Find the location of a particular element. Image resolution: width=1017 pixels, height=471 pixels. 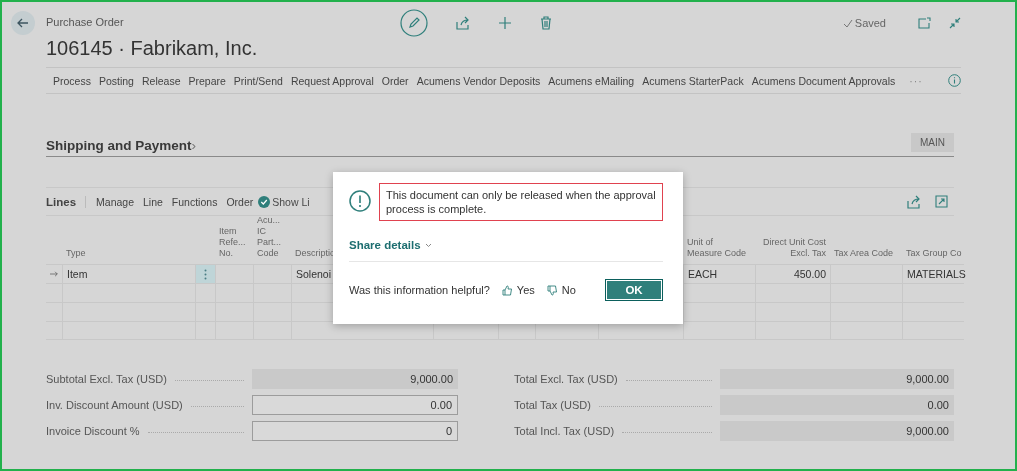

check-circle-icon is located at coordinates (264, 201).